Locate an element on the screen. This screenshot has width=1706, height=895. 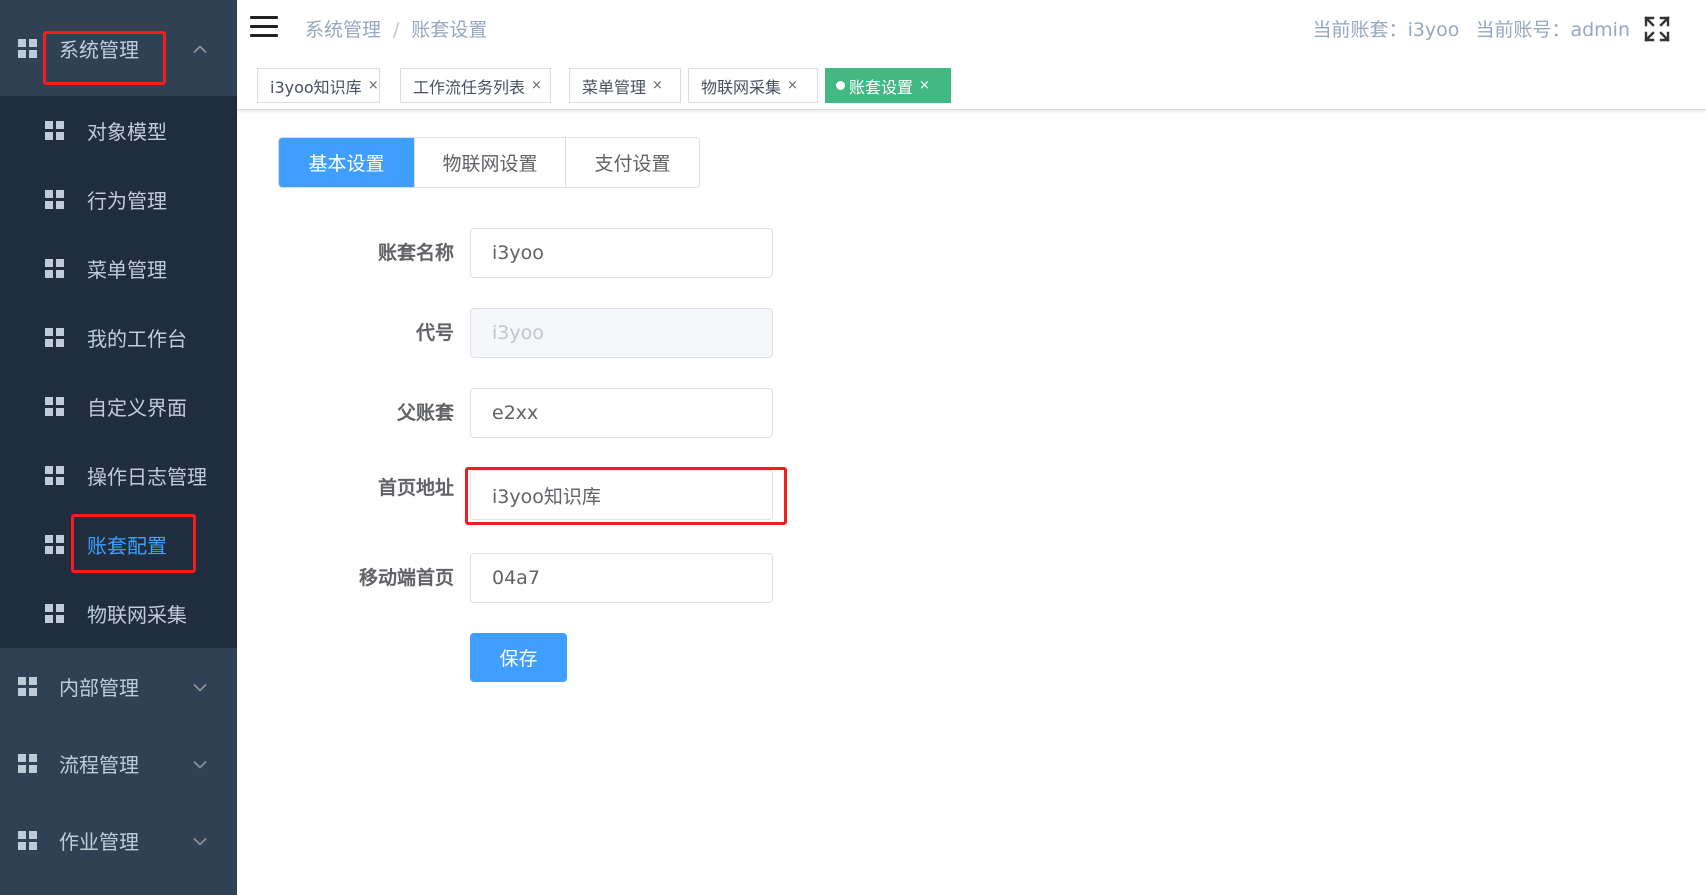
current-user-value: admin is located at coordinates (1600, 30).